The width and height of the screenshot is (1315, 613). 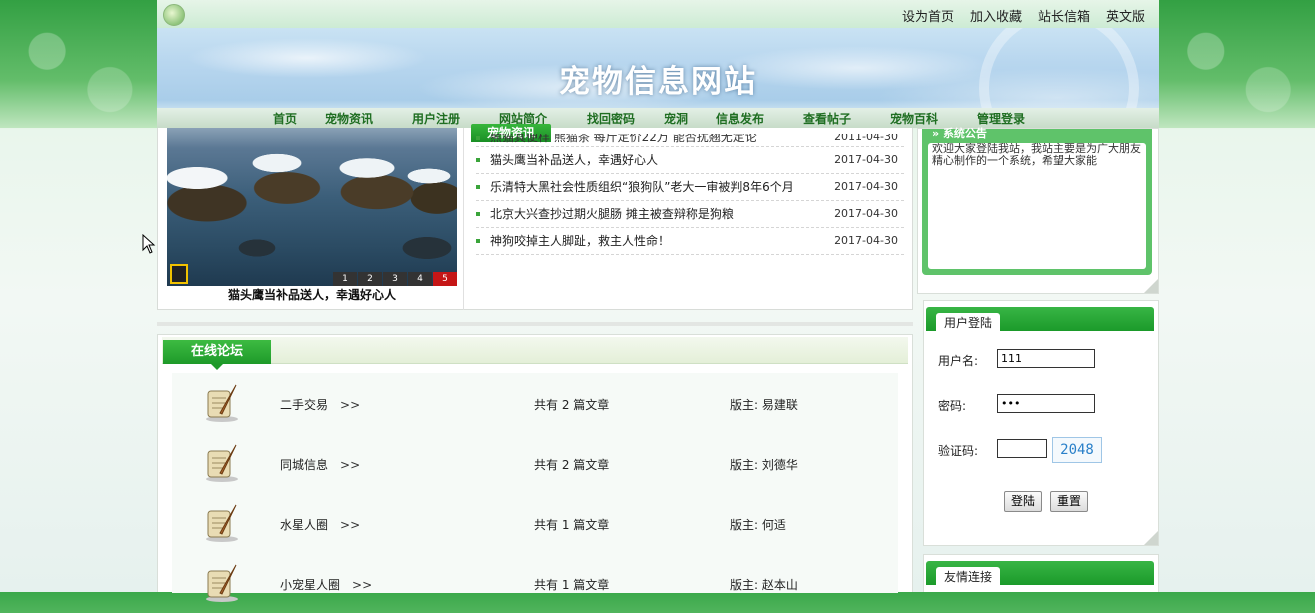 What do you see at coordinates (179, 274) in the screenshot?
I see `photo-badge-icon` at bounding box center [179, 274].